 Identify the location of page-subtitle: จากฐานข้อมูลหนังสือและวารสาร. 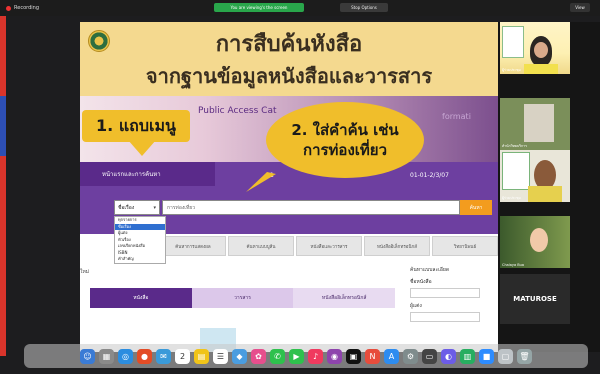
(289, 76).